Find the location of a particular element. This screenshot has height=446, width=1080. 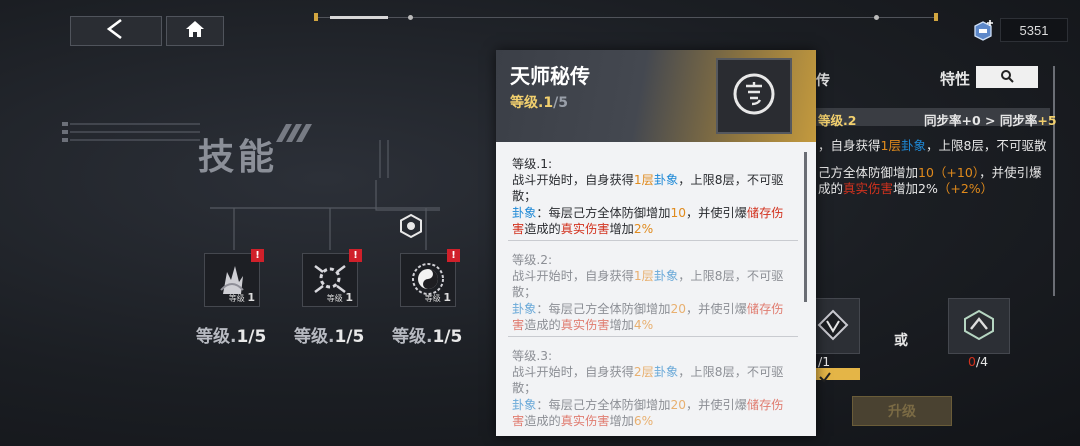

popup-header: 天师秘传 等级.1/5 is located at coordinates (656, 96).